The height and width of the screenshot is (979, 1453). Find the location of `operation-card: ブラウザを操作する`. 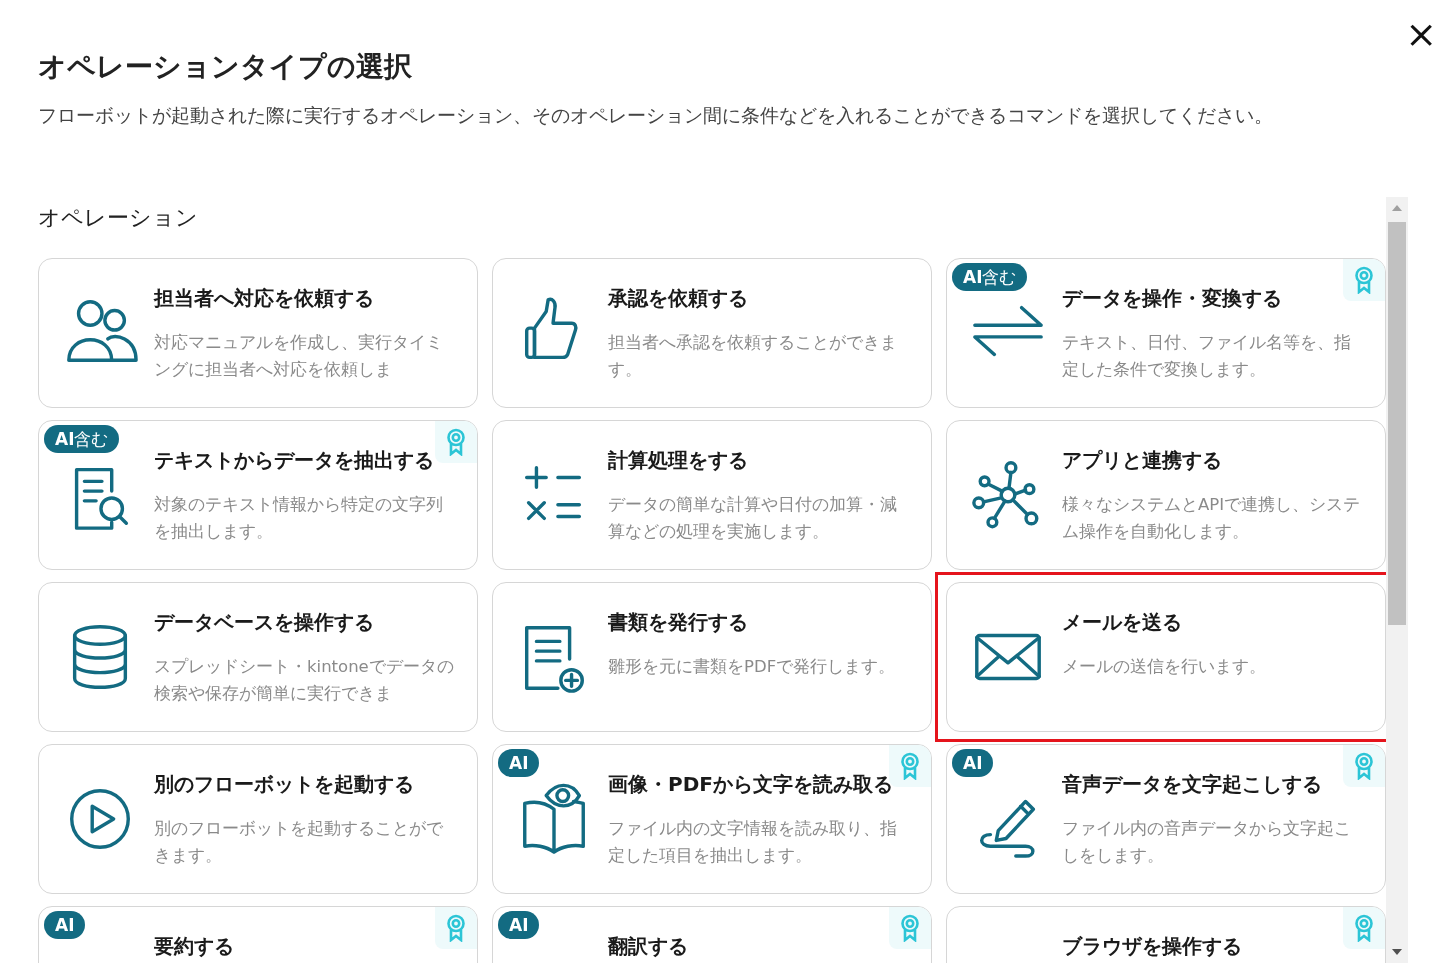

operation-card: ブラウザを操作する is located at coordinates (1166, 934).